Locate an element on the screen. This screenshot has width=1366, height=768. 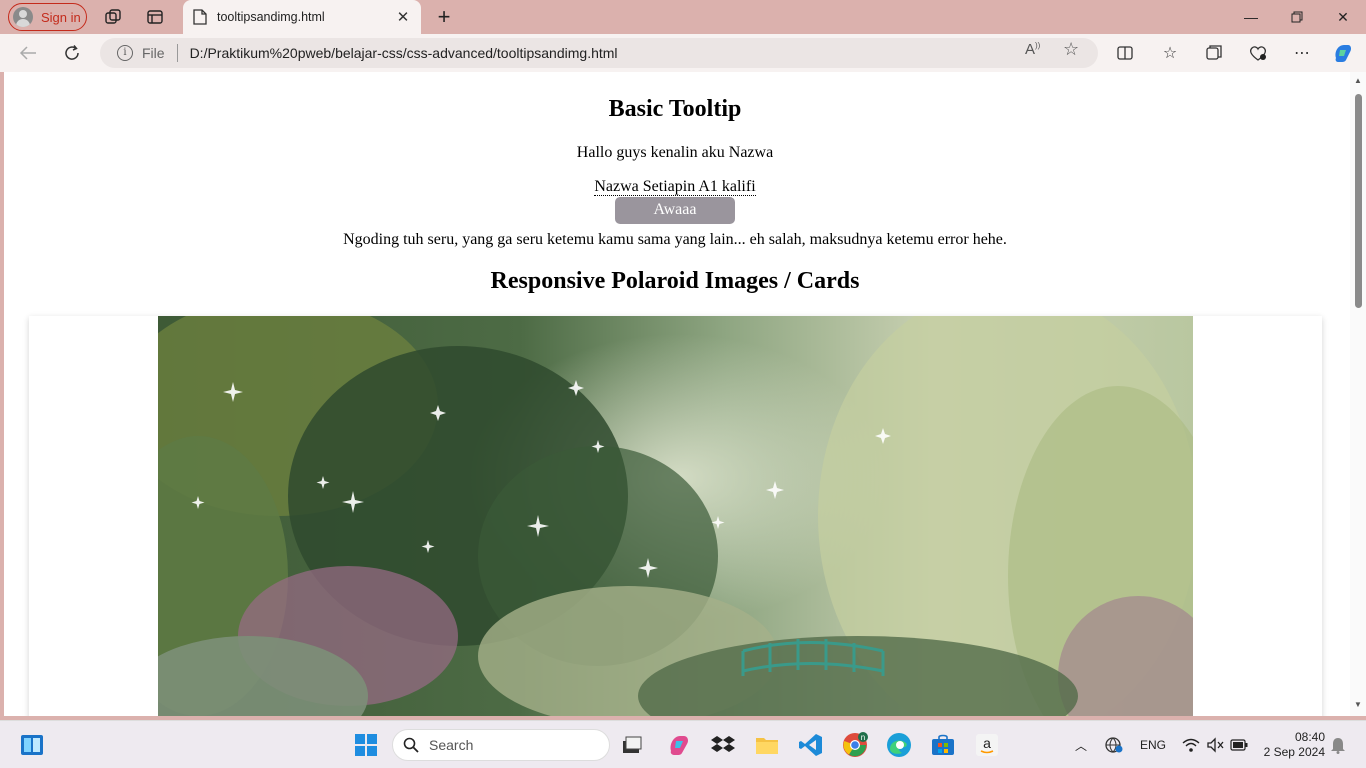
favorites-icon: ☆ is located at coordinates (1170, 53).